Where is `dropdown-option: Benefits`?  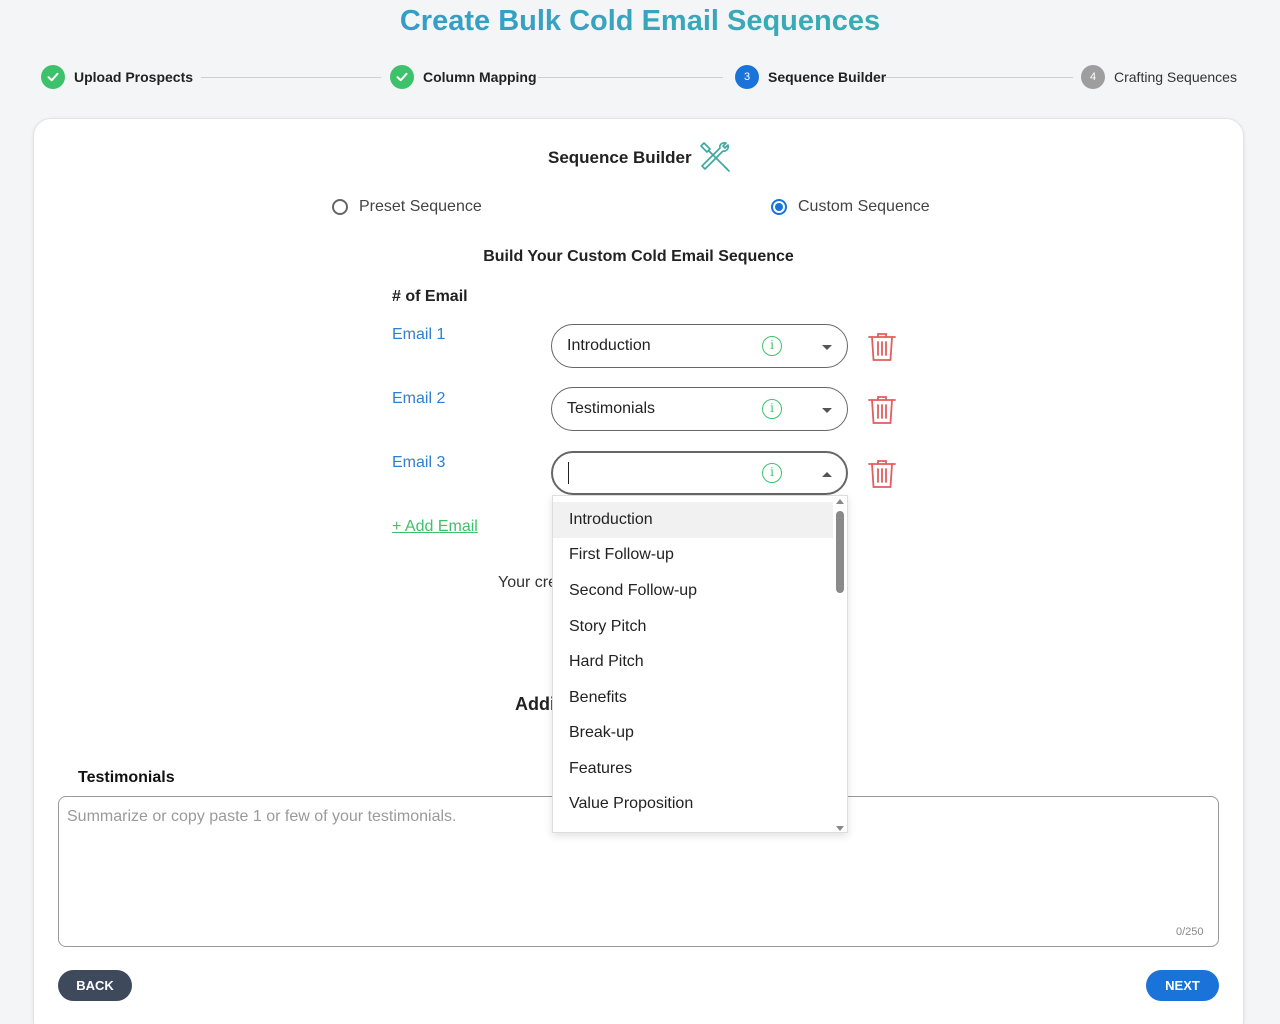 dropdown-option: Benefits is located at coordinates (694, 698).